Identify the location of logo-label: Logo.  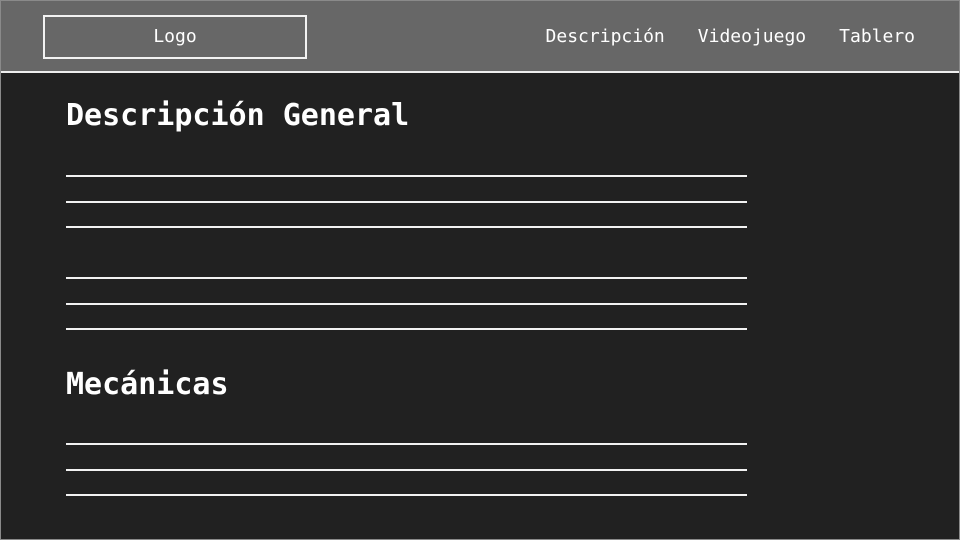
(175, 36).